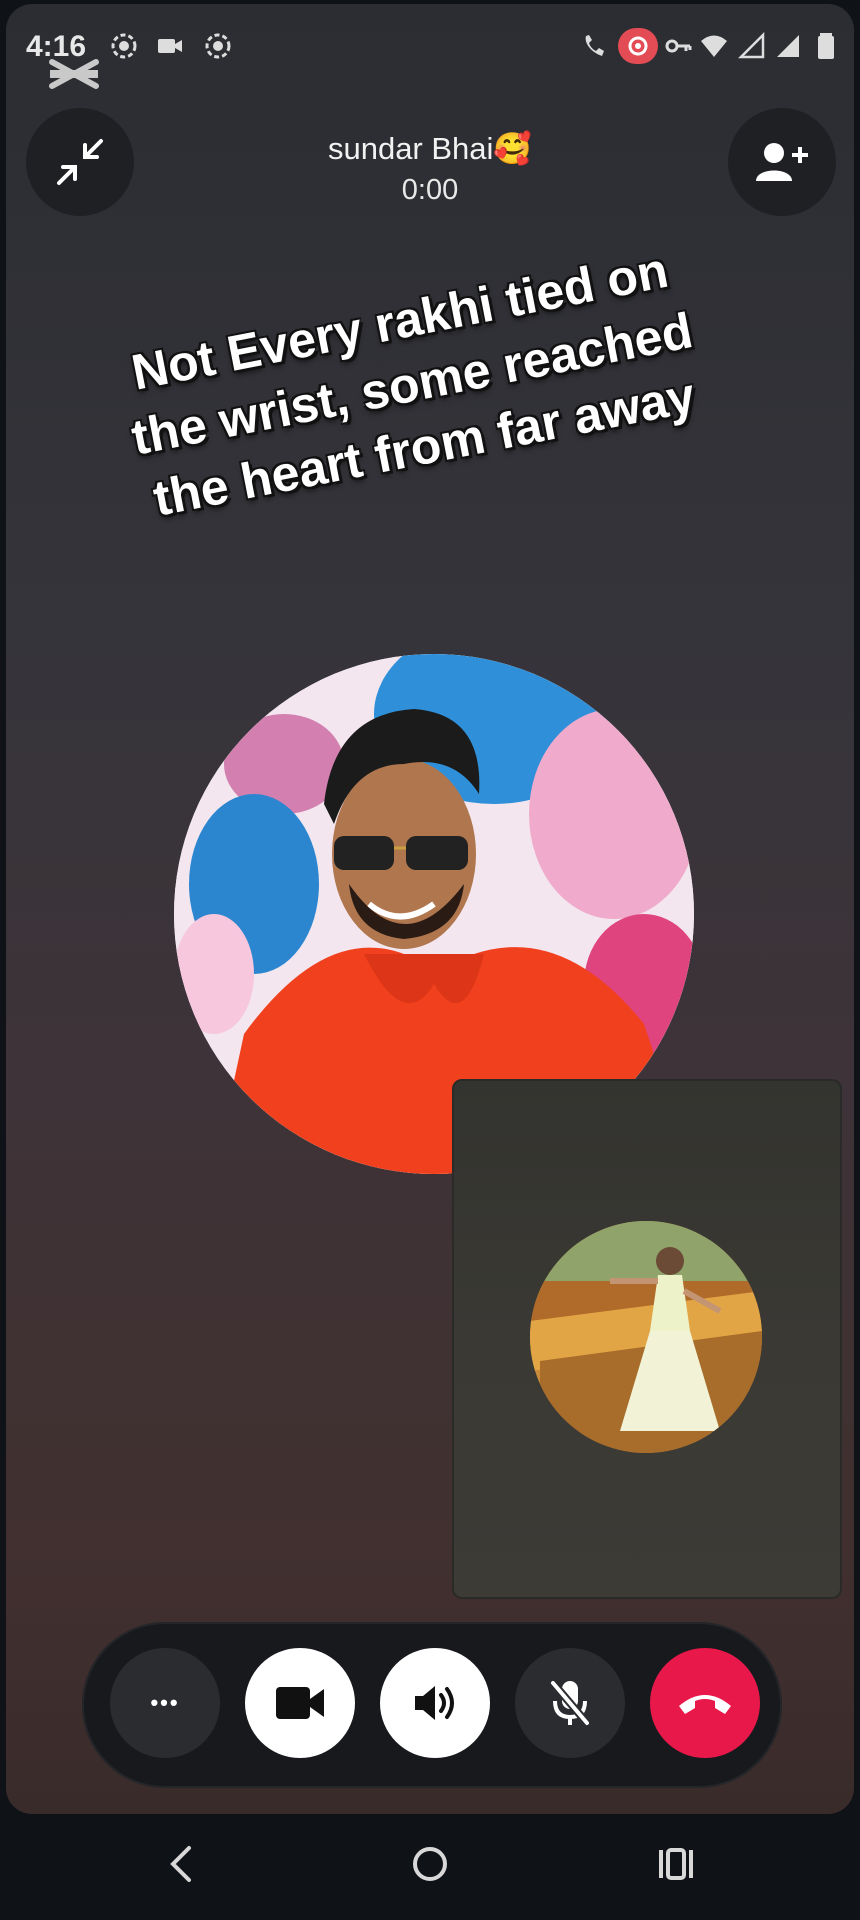 Image resolution: width=860 pixels, height=1920 pixels. I want to click on video-camera-icon, so click(300, 1703).